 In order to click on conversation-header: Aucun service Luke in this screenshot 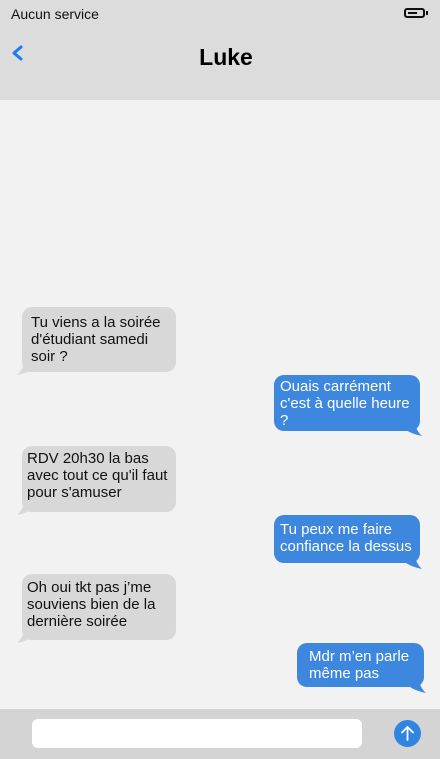, I will do `click(220, 50)`.